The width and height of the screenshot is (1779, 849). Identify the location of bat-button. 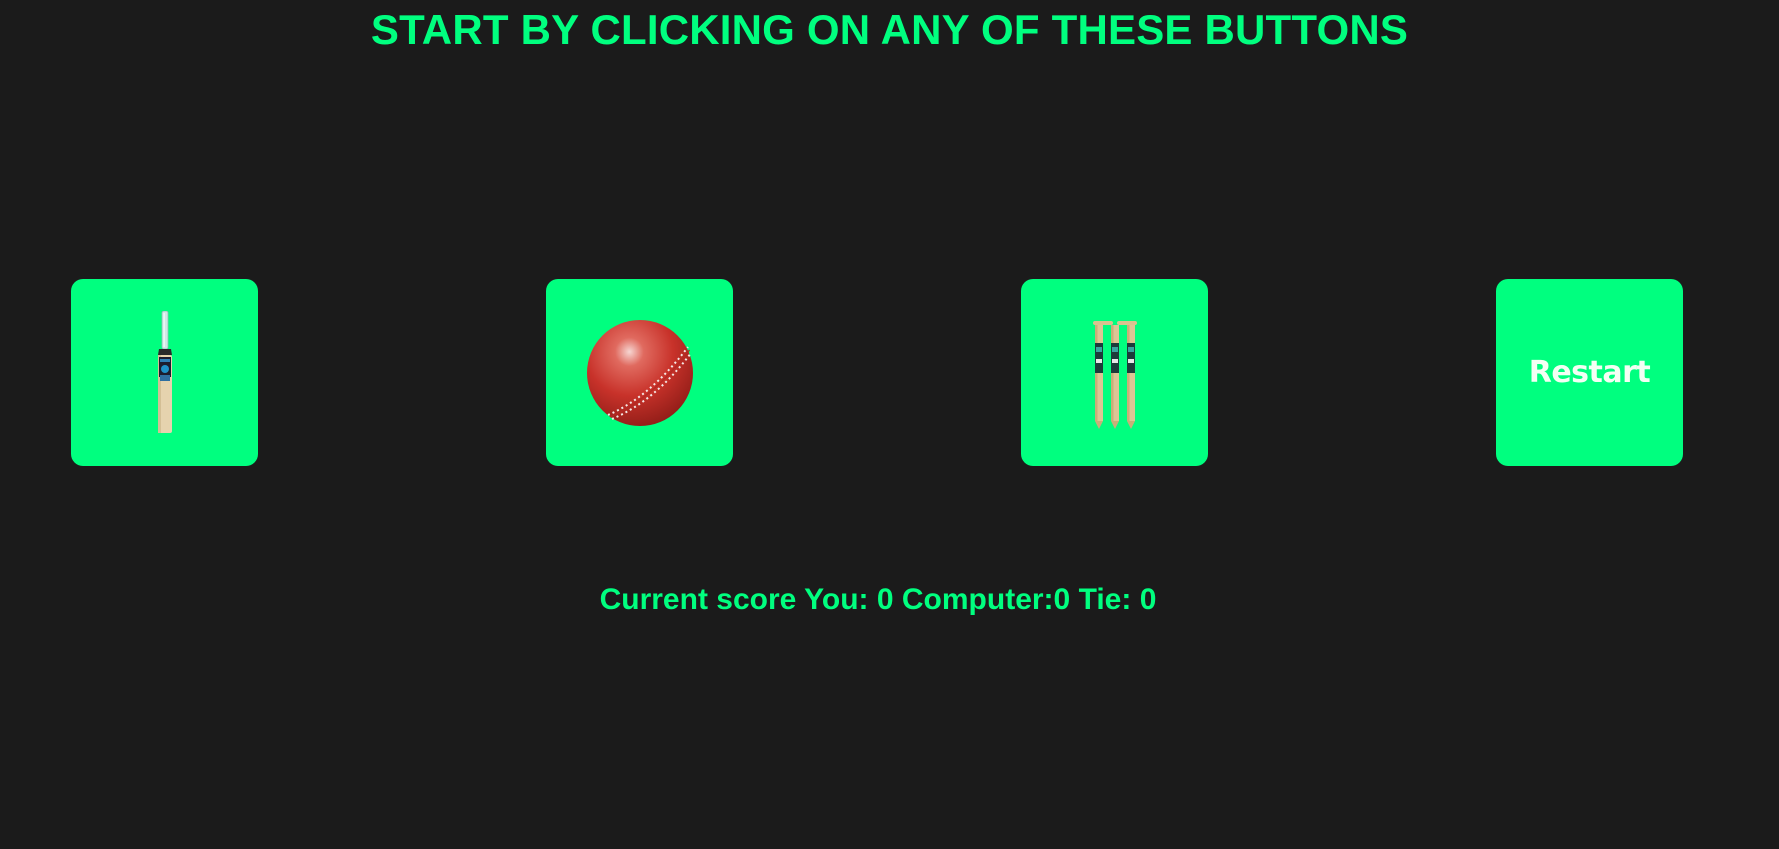
(164, 372).